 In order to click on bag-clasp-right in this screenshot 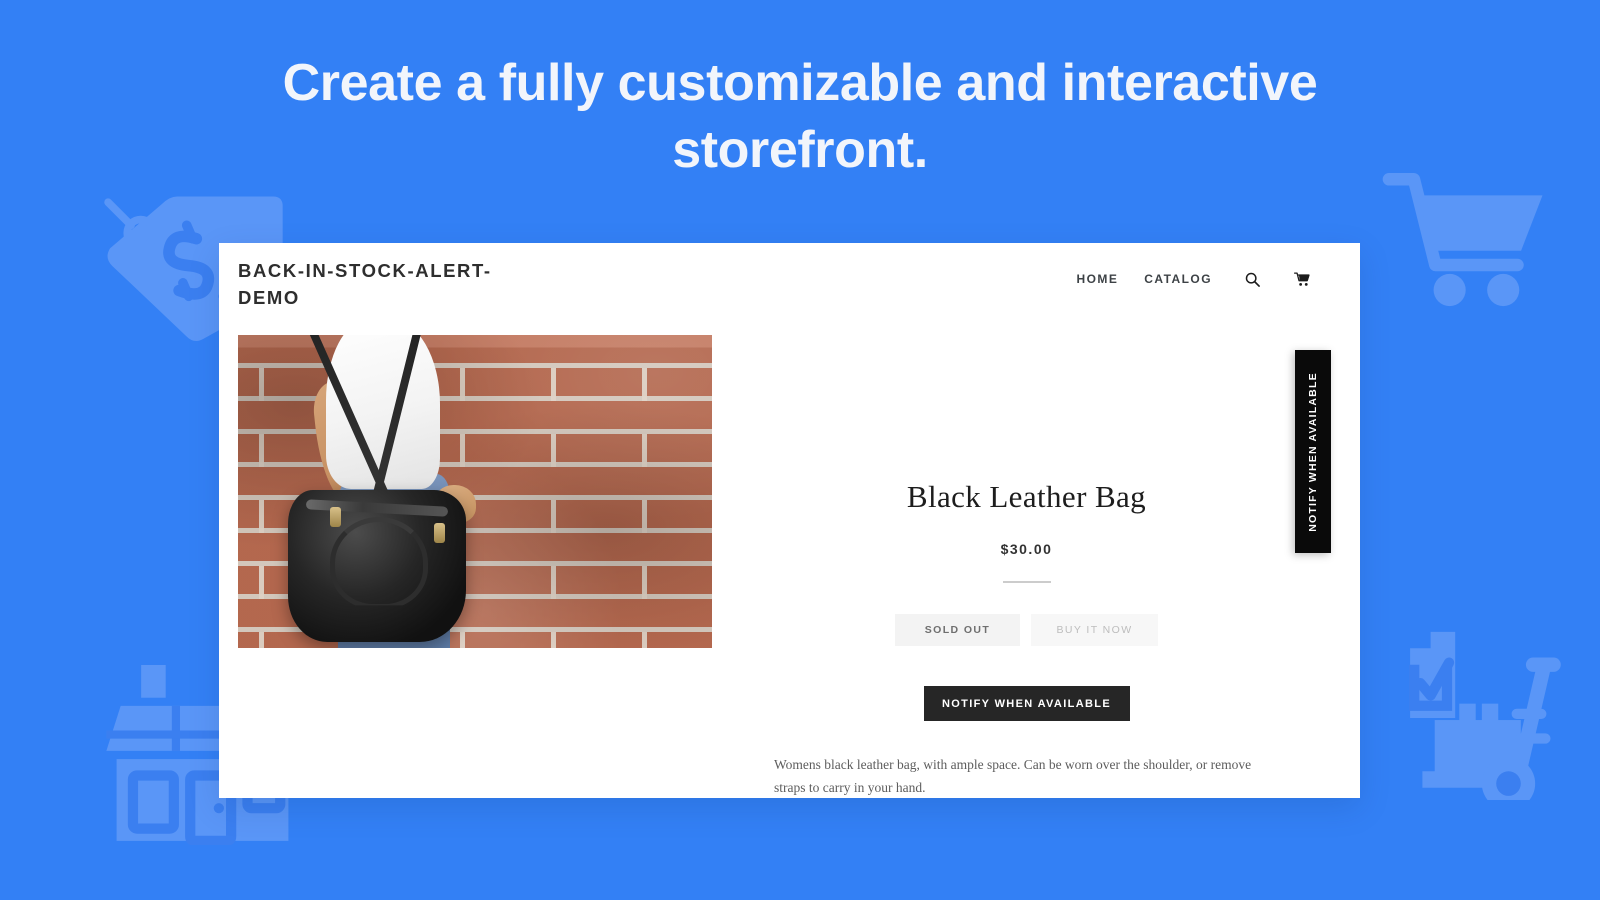, I will do `click(439, 533)`.